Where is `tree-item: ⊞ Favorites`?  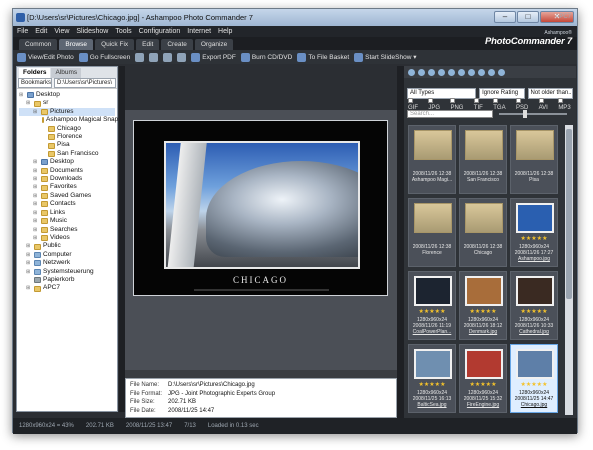
tree-item: ⊞ Favorites is located at coordinates (67, 187).